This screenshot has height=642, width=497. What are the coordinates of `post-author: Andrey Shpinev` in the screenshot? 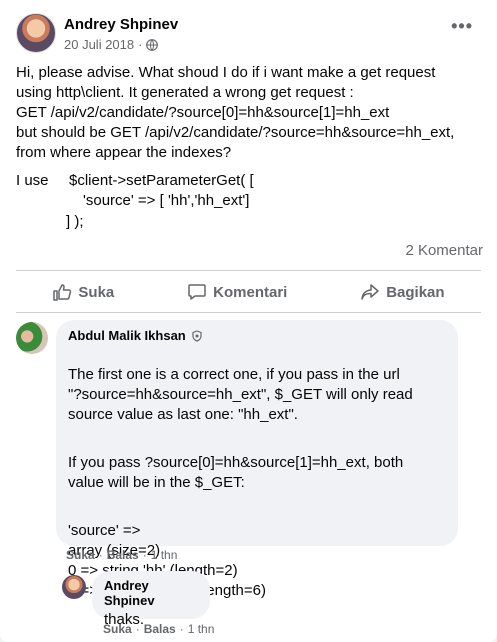 It's located at (121, 24).